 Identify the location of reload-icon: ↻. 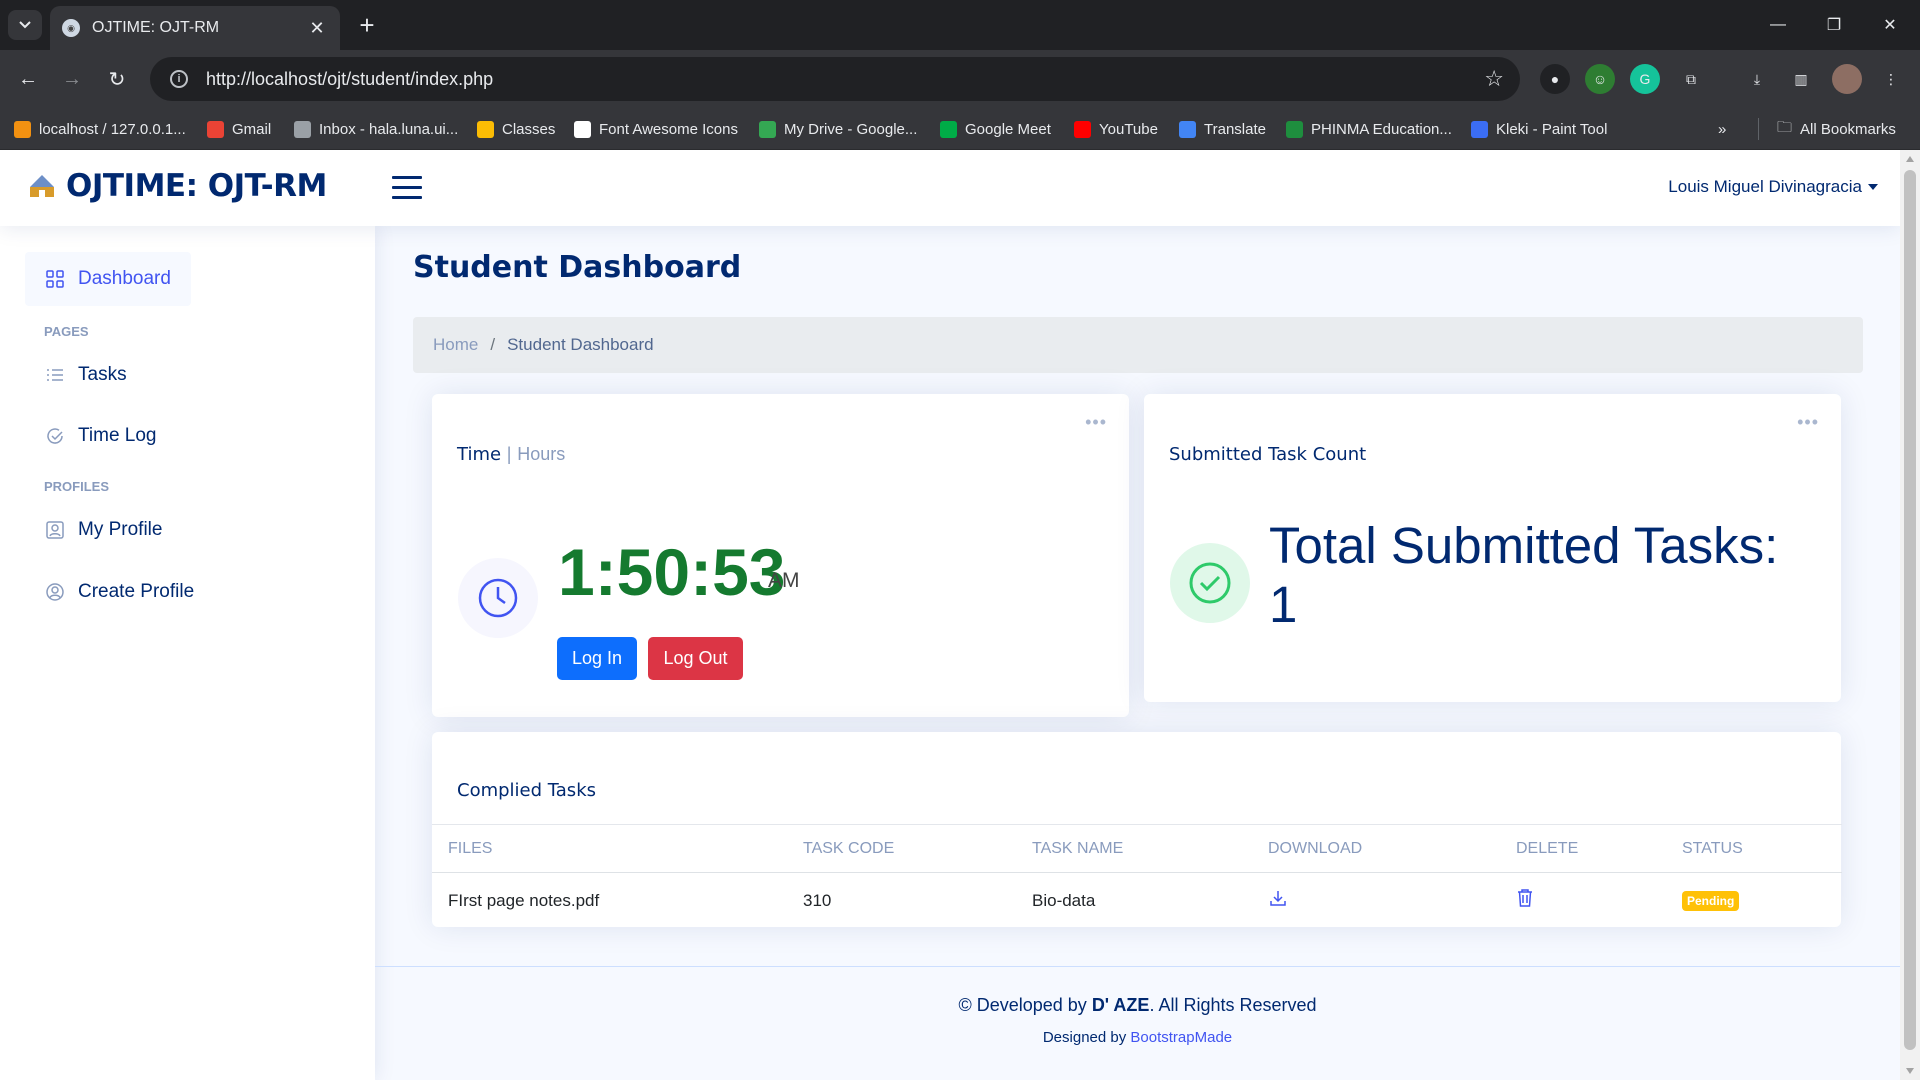
(117, 79).